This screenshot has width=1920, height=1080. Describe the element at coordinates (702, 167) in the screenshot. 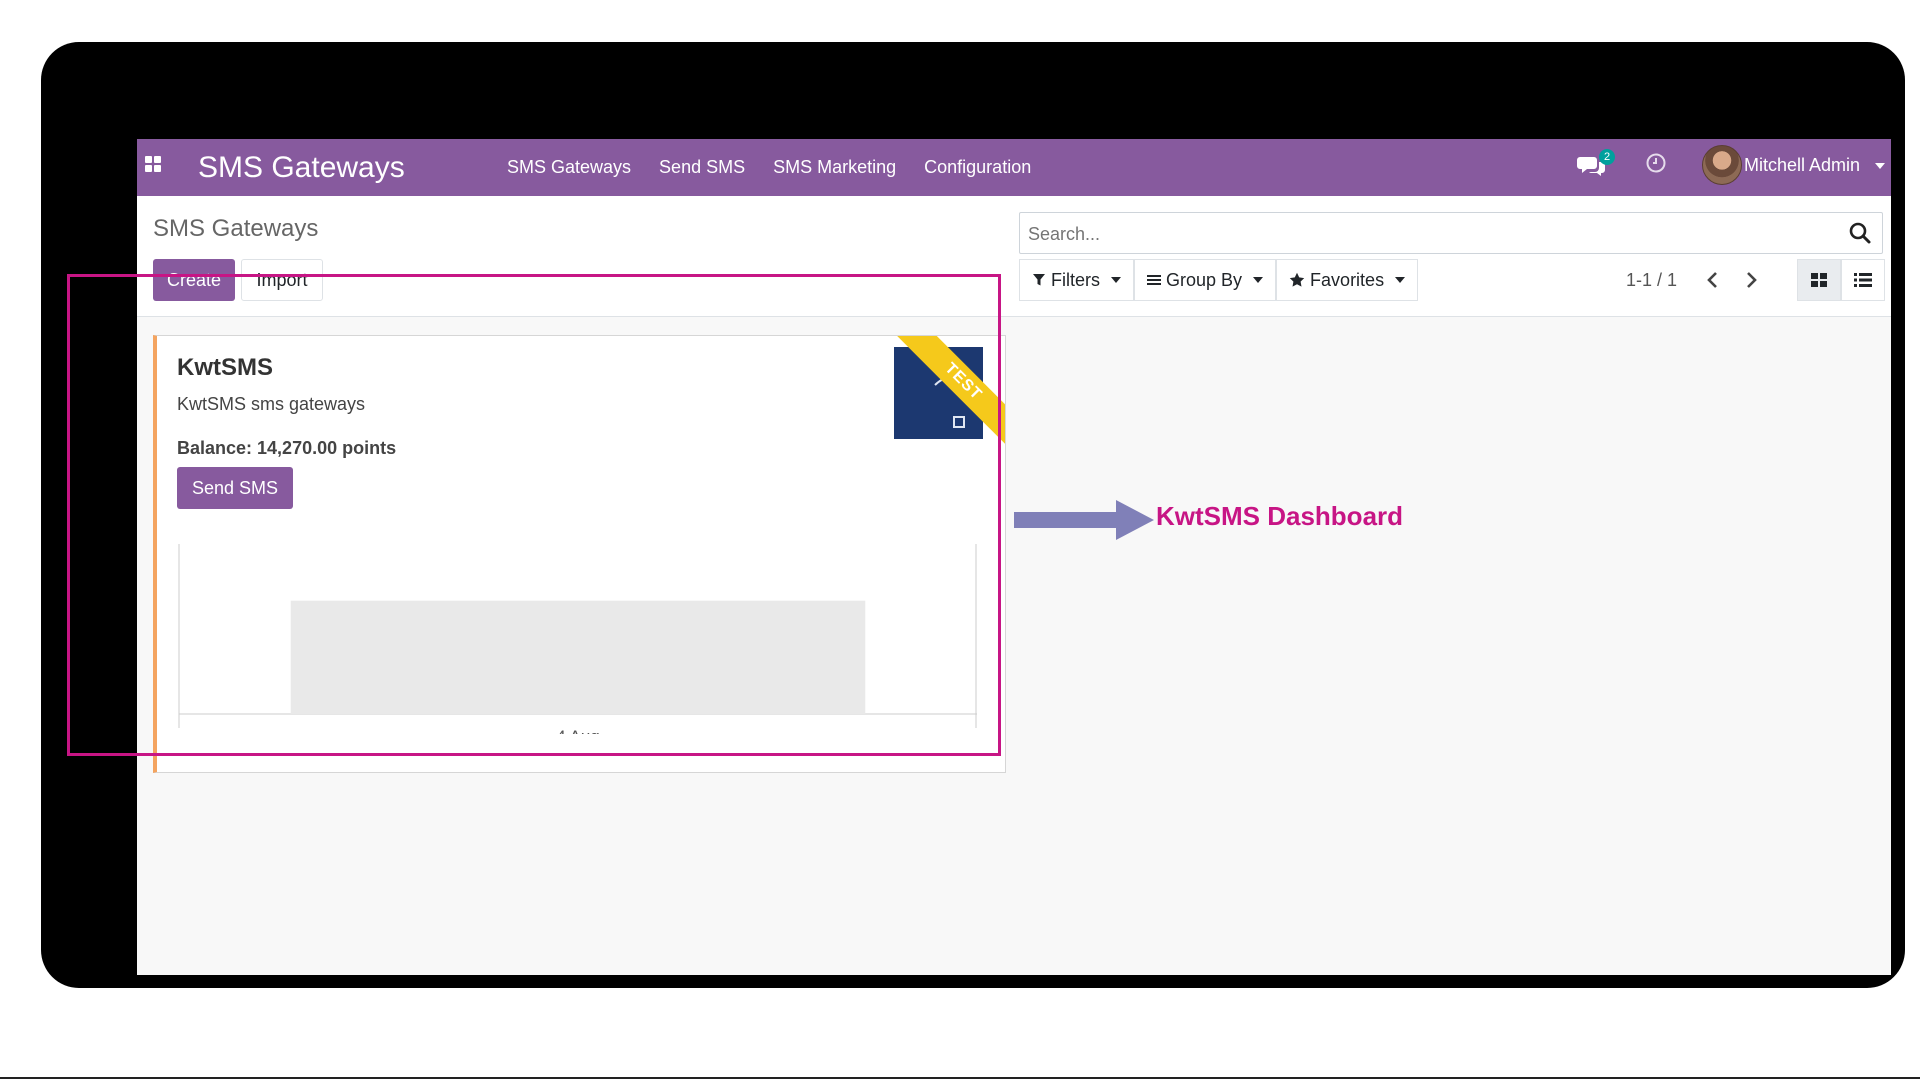

I see `menu-item-send-sms: Send SMS` at that location.